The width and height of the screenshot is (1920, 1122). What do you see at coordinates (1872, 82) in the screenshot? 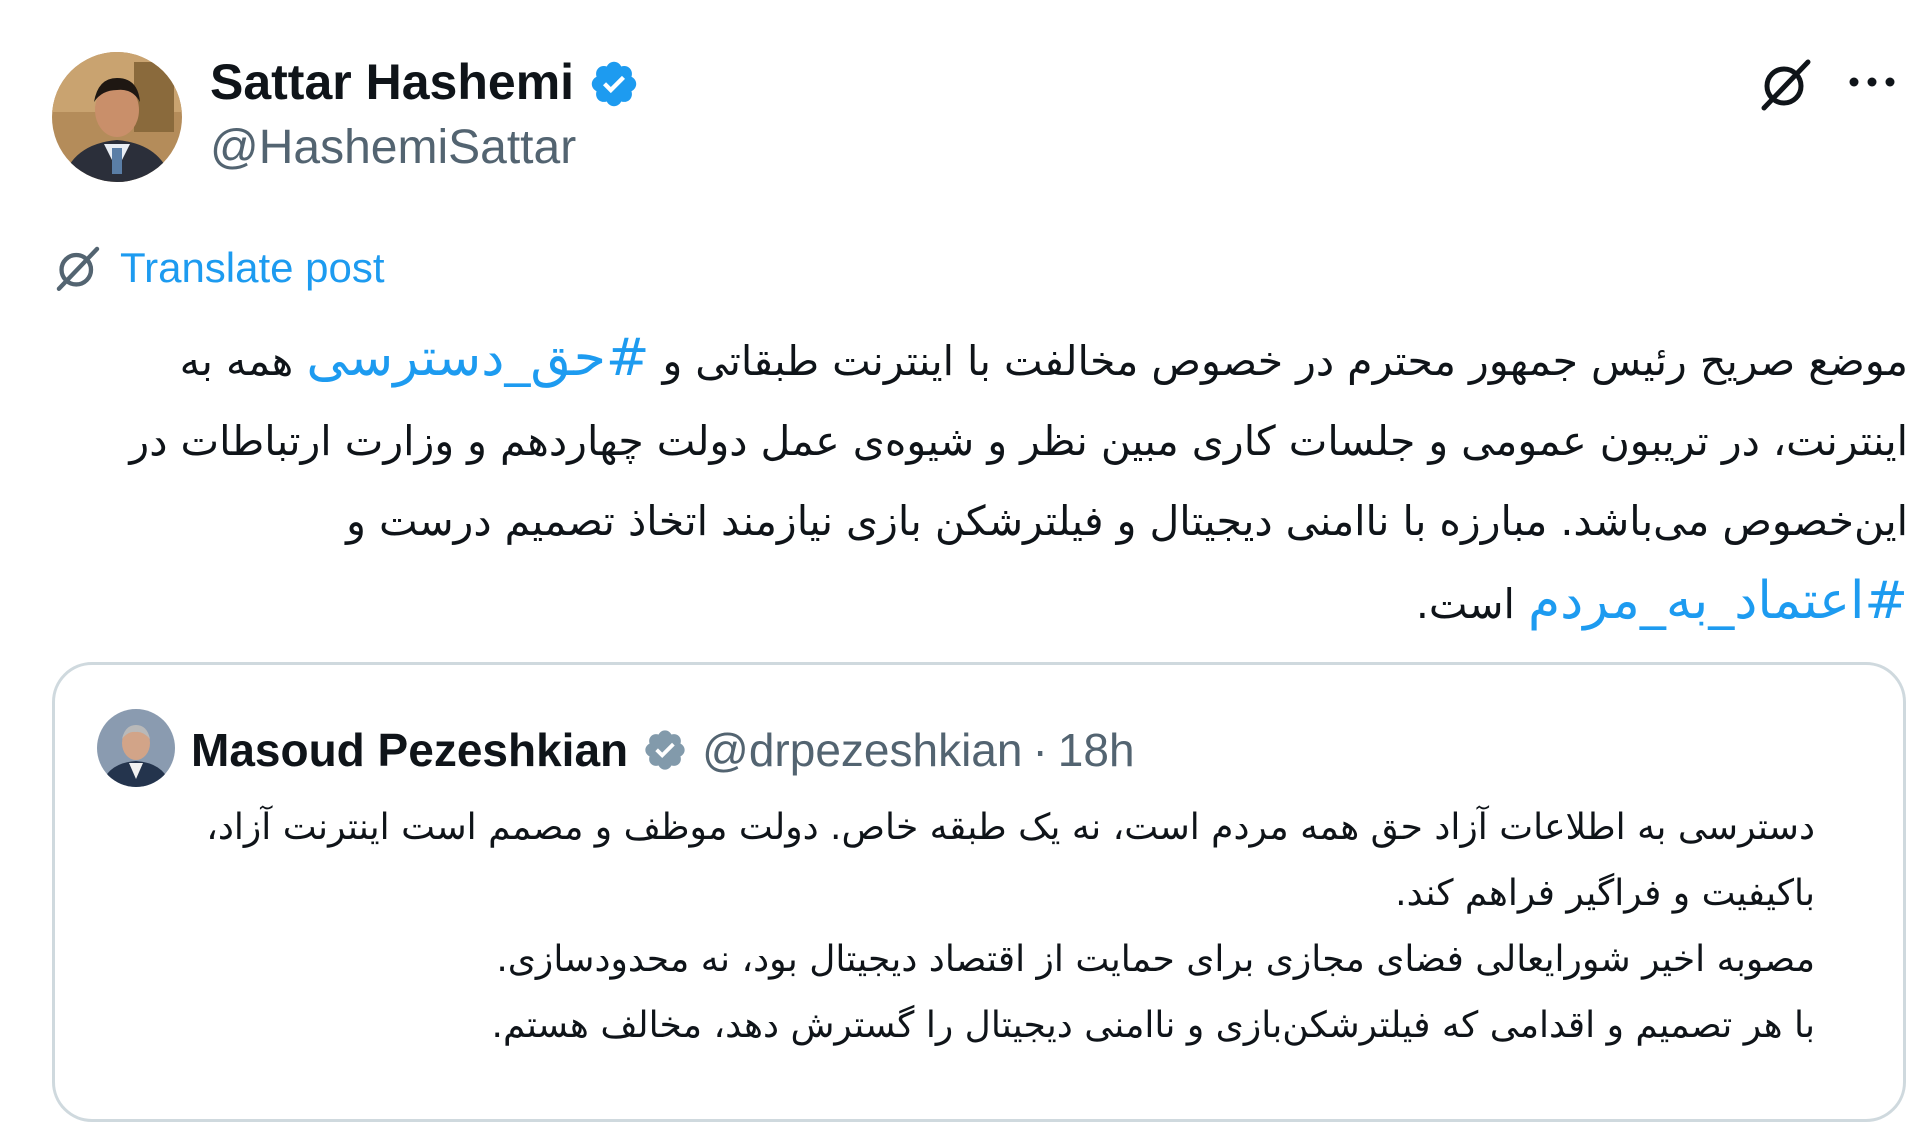
I see `more-icon` at bounding box center [1872, 82].